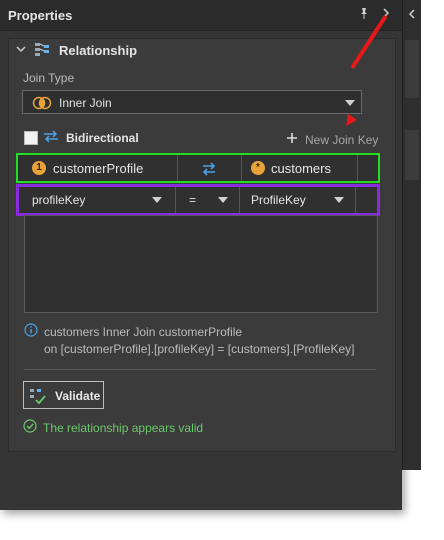  What do you see at coordinates (352, 121) in the screenshot?
I see `annotation-arrowhead-icon` at bounding box center [352, 121].